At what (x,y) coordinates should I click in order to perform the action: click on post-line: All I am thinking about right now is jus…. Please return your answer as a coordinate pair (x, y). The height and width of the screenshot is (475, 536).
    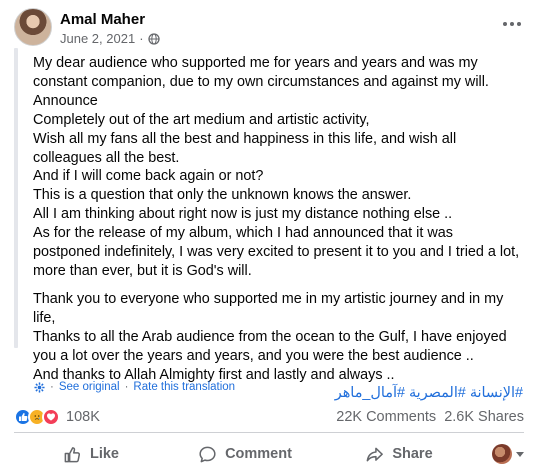
    Looking at the image, I should click on (243, 214).